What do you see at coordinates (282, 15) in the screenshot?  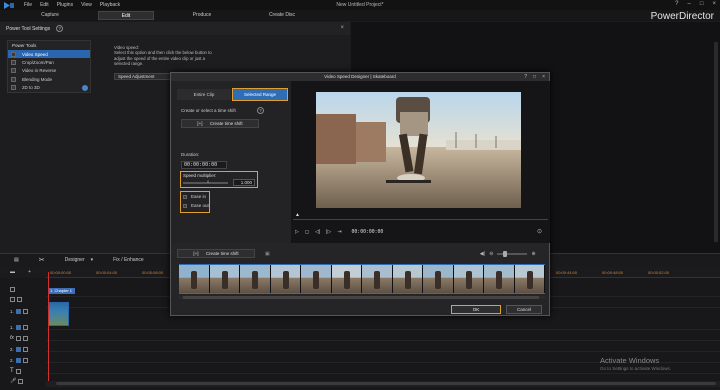 I see `tab-create-disc: Create Disc` at bounding box center [282, 15].